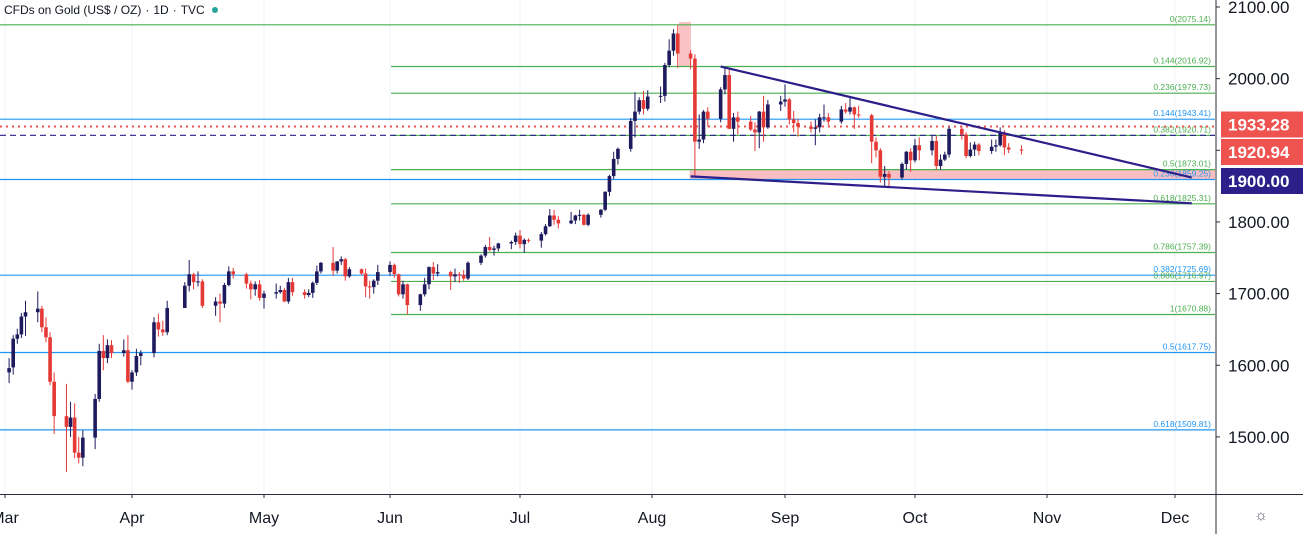  What do you see at coordinates (1190, 308) in the screenshot?
I see `fib-level-label: 1(1670.88)` at bounding box center [1190, 308].